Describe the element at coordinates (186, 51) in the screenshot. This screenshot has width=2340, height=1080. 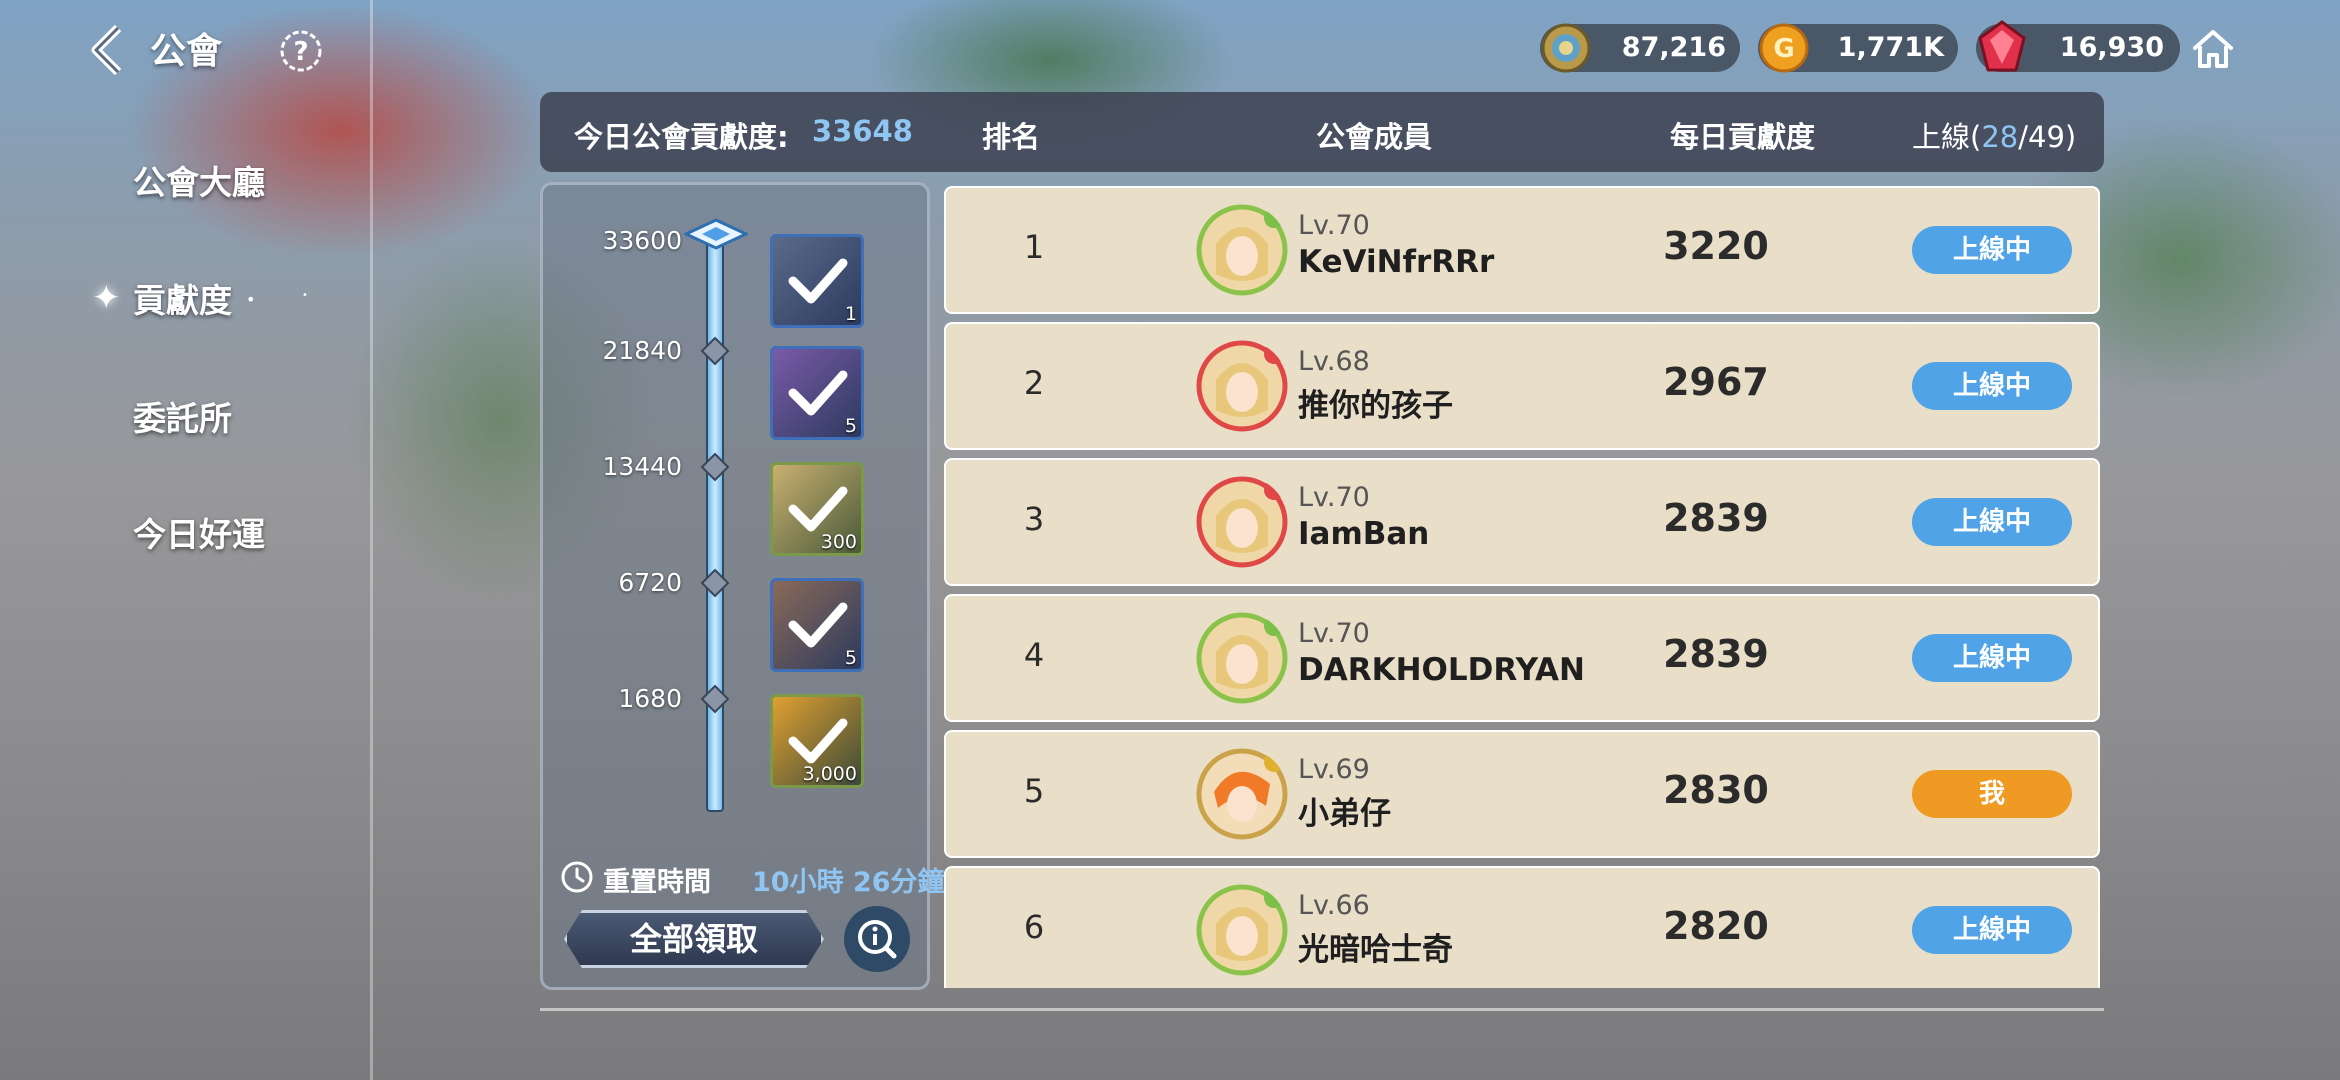
I see `page-title: 公會` at that location.